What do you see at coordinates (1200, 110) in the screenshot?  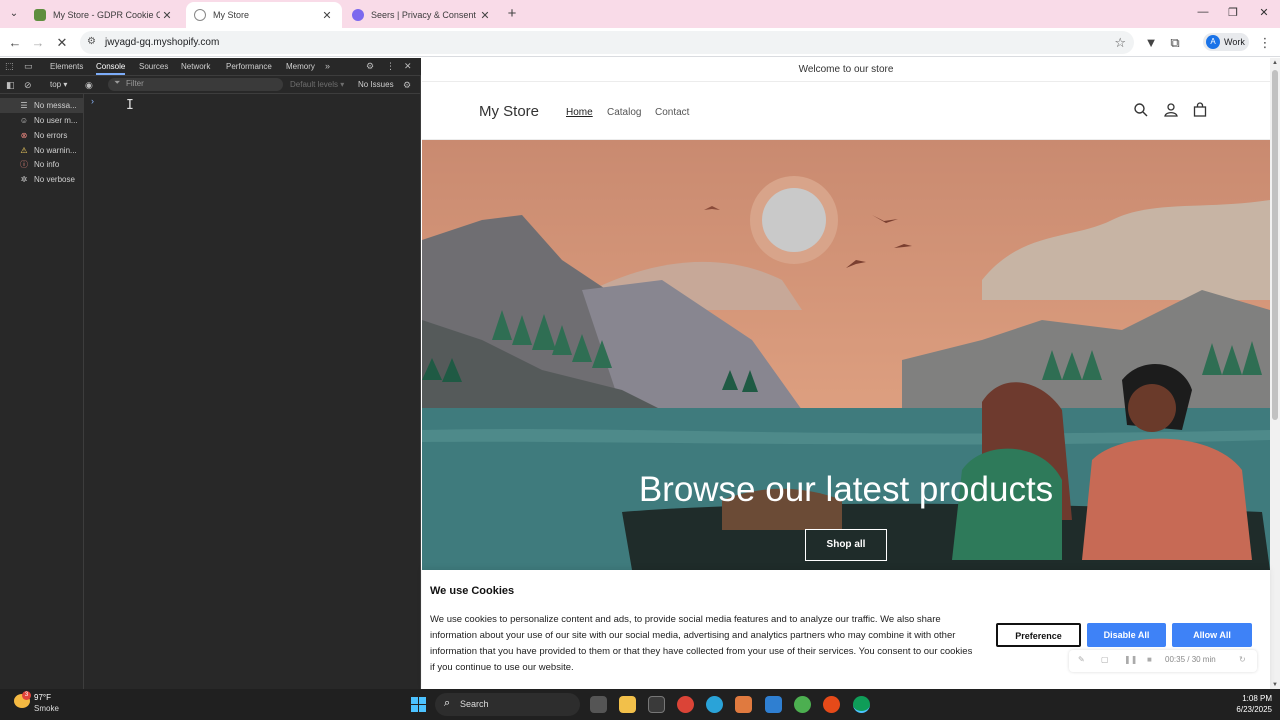 I see `cart-icon` at bounding box center [1200, 110].